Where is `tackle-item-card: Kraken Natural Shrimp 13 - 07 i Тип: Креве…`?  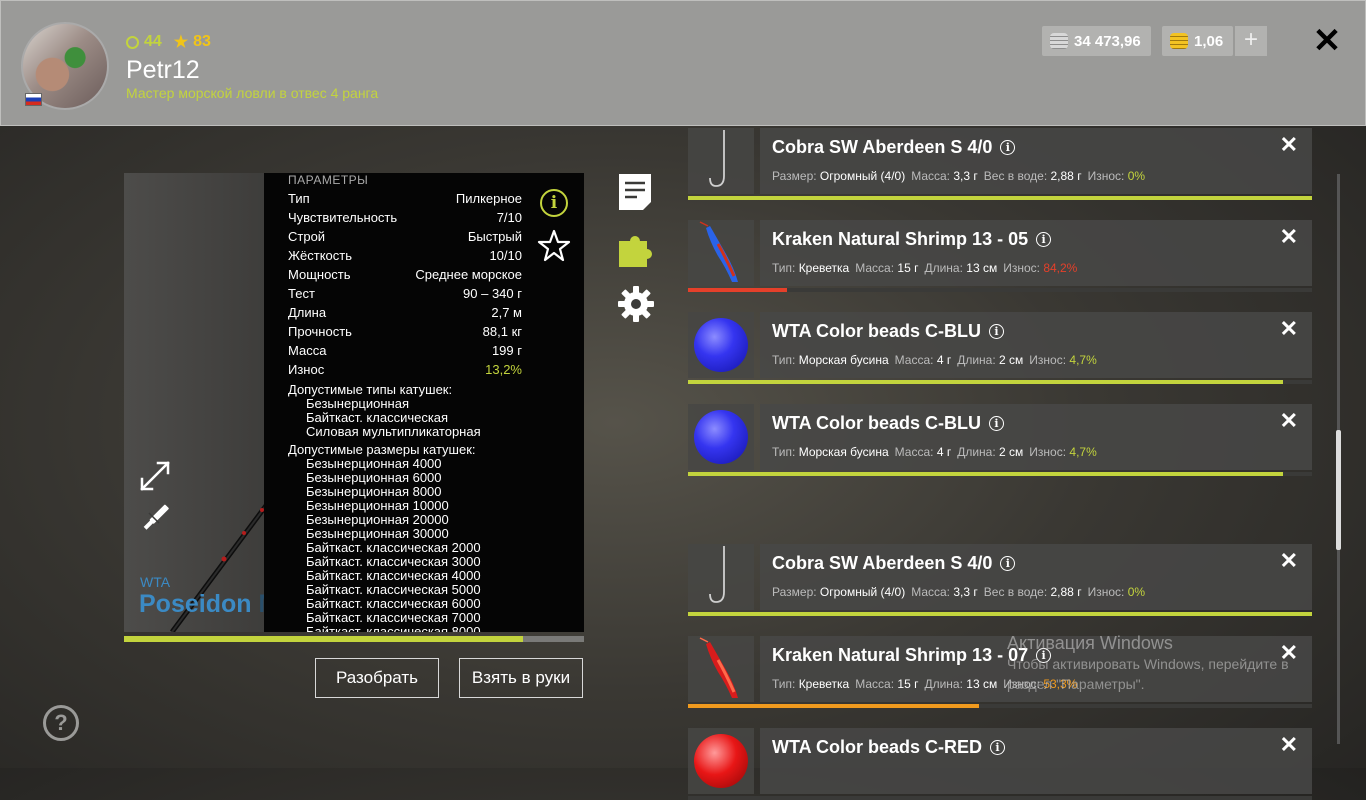 tackle-item-card: Kraken Natural Shrimp 13 - 07 i Тип: Креве… is located at coordinates (1036, 669).